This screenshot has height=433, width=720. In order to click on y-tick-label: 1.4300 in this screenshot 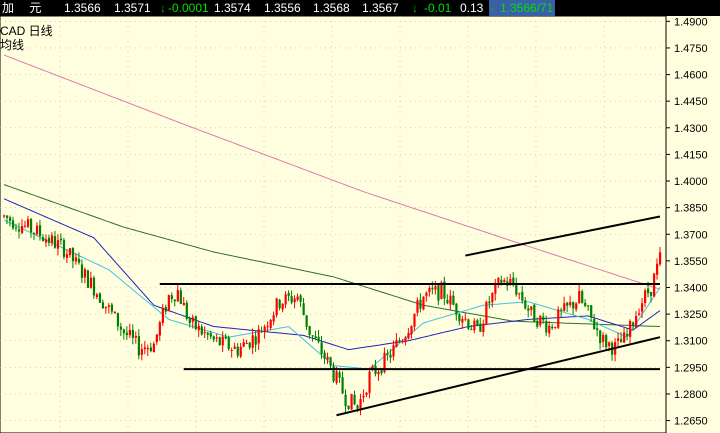, I will do `click(691, 129)`.